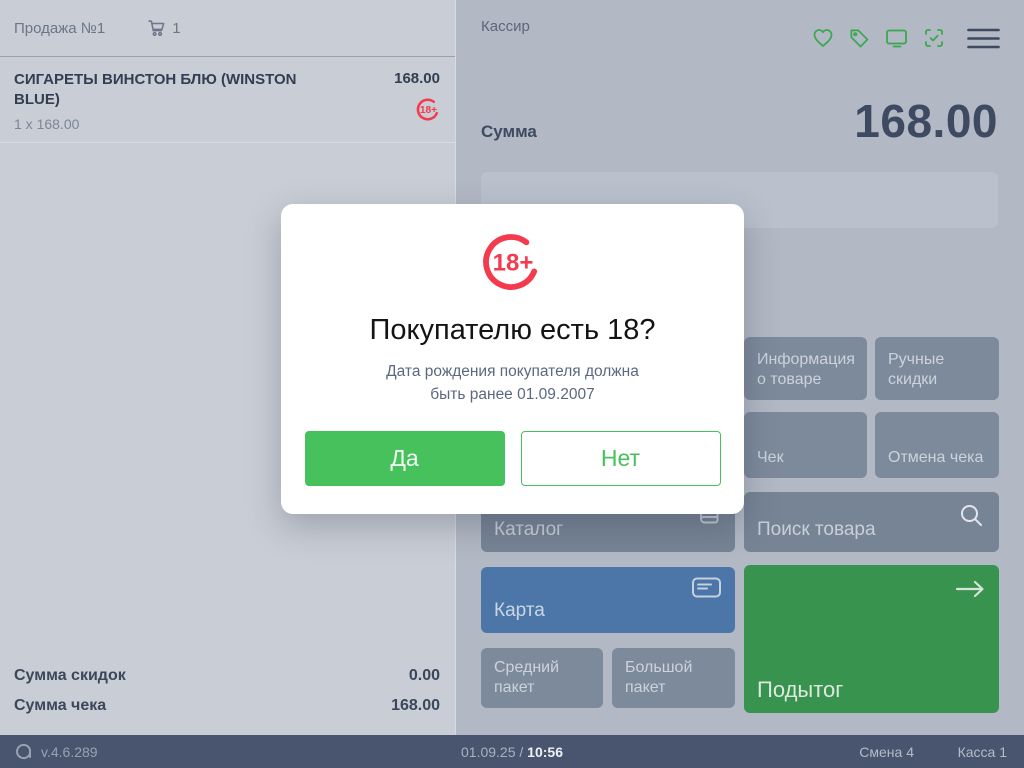 This screenshot has height=768, width=1024. Describe the element at coordinates (971, 515) in the screenshot. I see `search-icon` at that location.